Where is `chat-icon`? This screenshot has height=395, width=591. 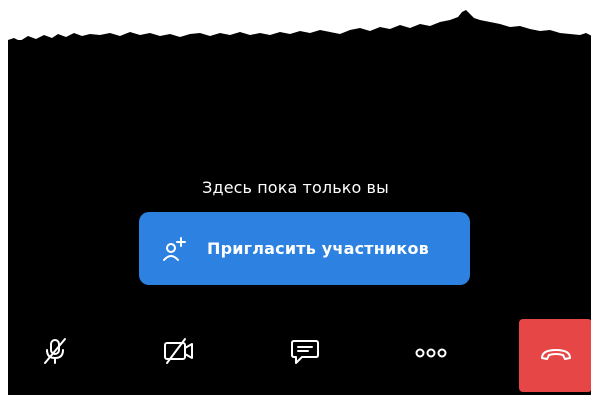 chat-icon is located at coordinates (305, 353).